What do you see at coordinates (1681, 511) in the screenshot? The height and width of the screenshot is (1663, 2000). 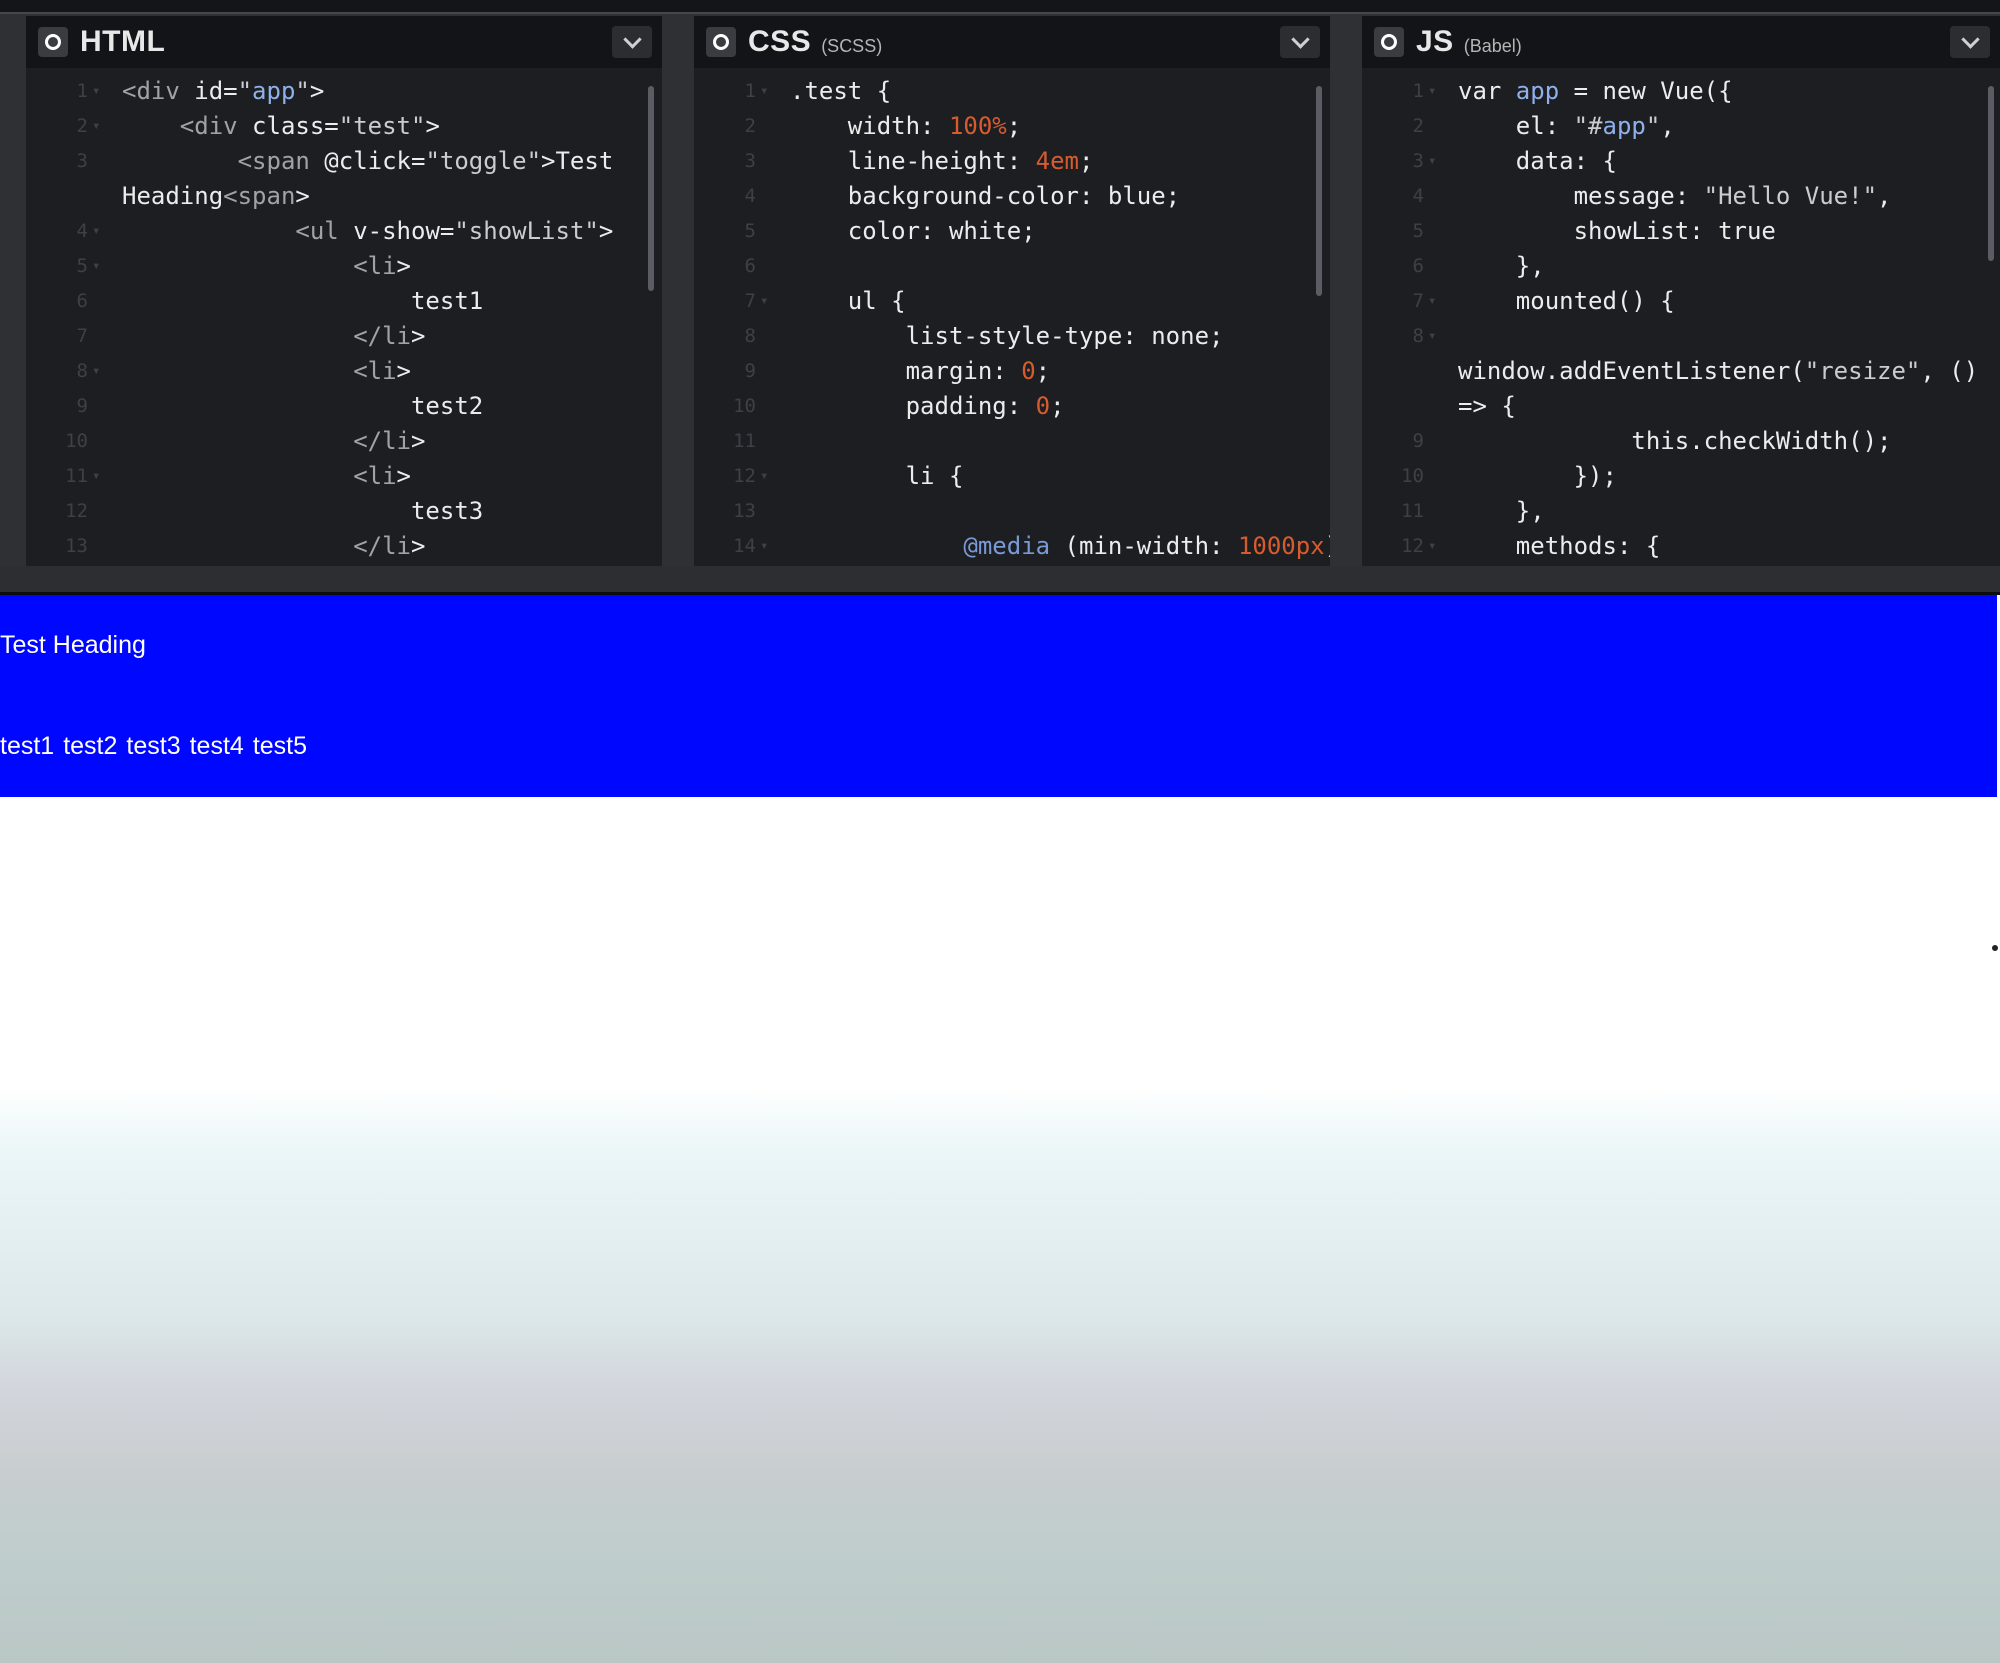 I see `code-line: 11 },` at bounding box center [1681, 511].